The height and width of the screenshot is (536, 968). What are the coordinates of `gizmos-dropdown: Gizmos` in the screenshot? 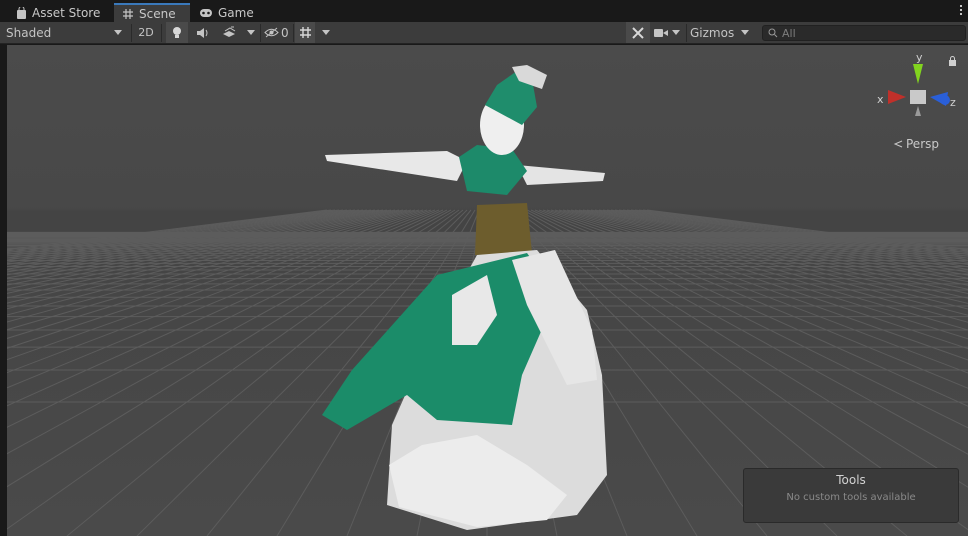 It's located at (722, 32).